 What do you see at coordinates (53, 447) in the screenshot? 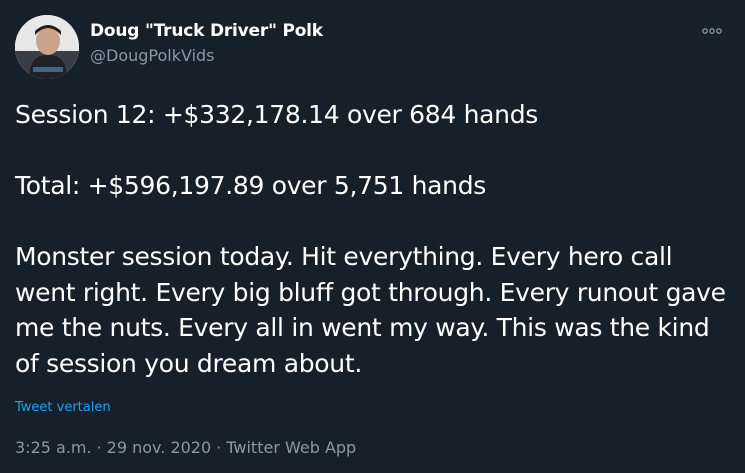
I see `tweet-time: 3:25 a.m.` at bounding box center [53, 447].